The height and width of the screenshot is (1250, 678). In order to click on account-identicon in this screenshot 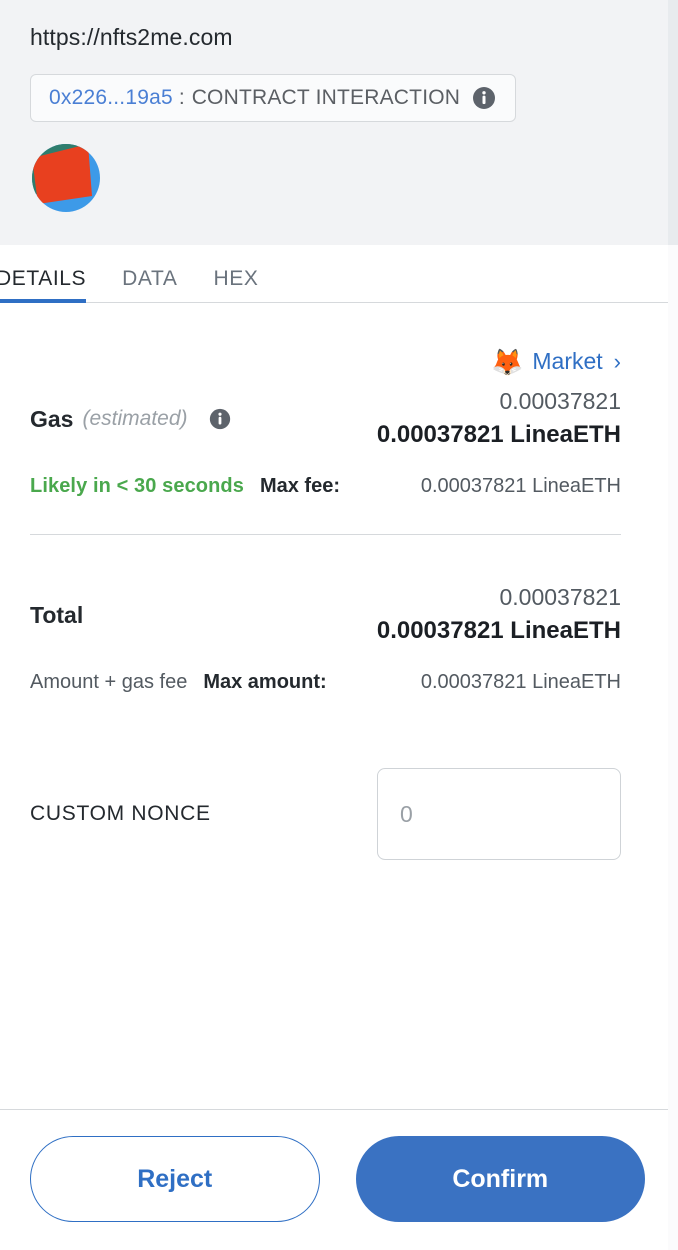, I will do `click(334, 180)`.